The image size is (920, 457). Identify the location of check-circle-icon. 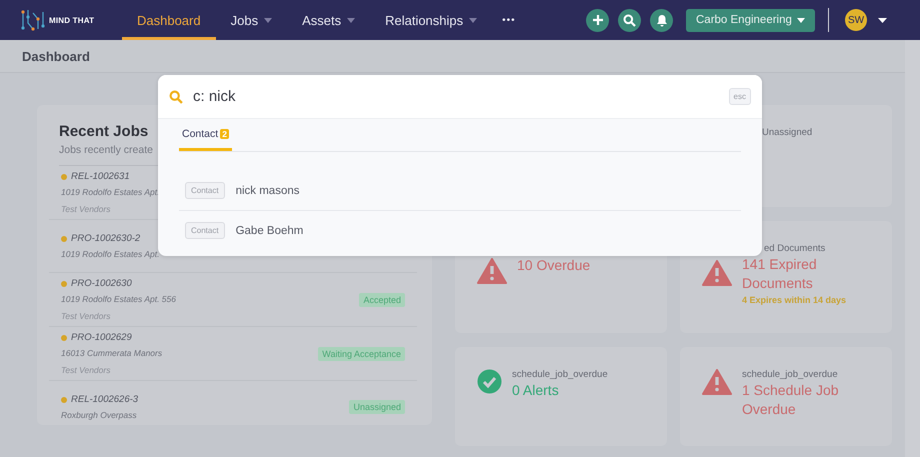
(489, 381).